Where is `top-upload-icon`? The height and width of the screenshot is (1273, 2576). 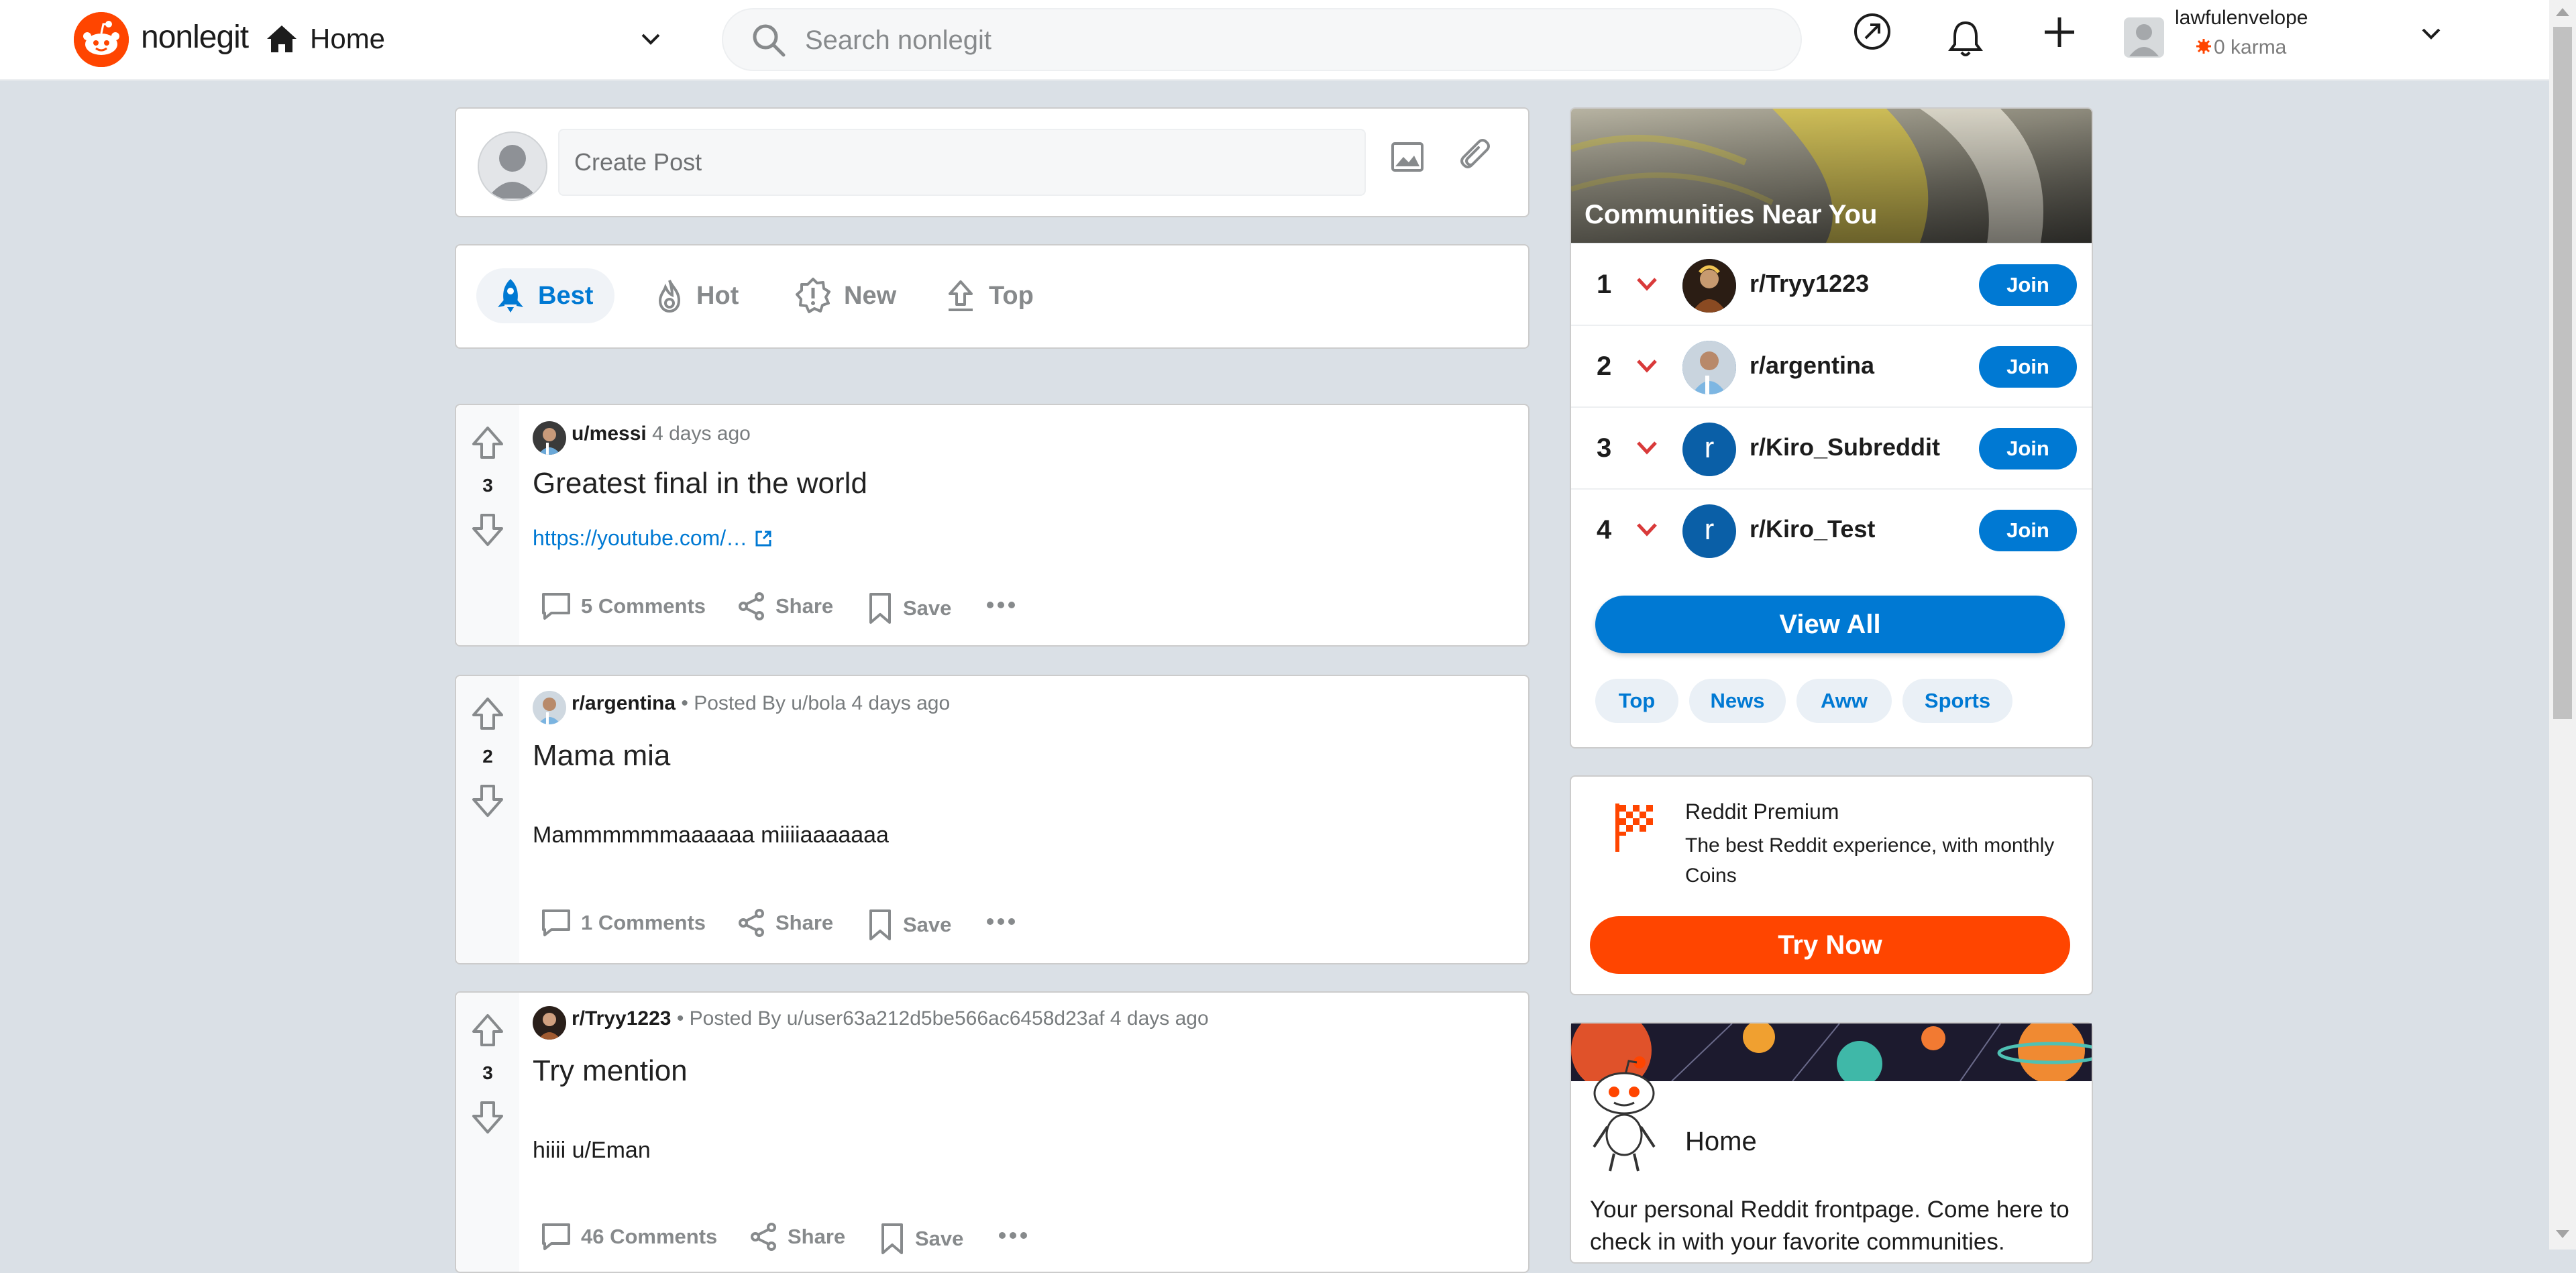
top-upload-icon is located at coordinates (961, 296).